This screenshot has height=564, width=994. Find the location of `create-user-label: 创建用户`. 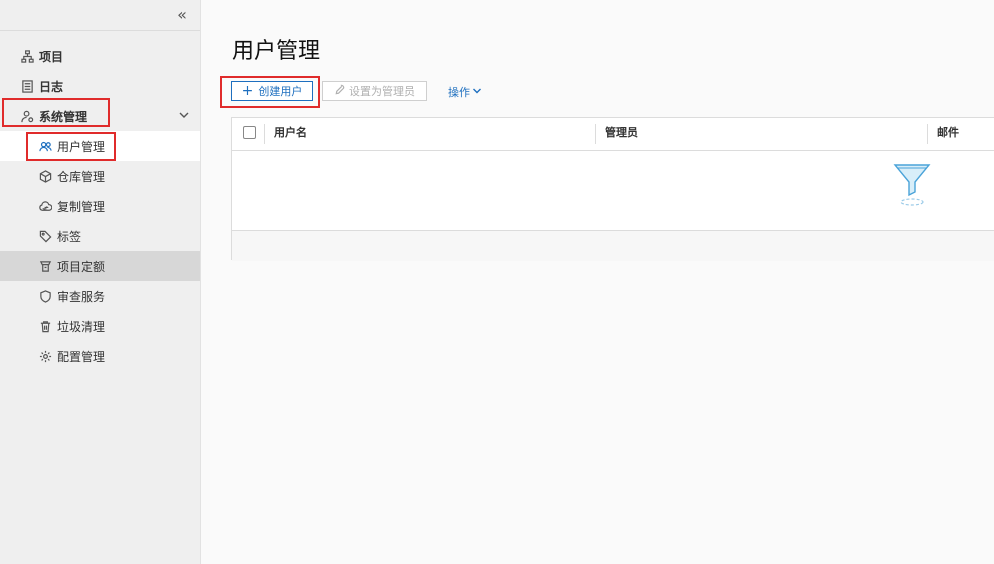

create-user-label: 创建用户 is located at coordinates (280, 91).